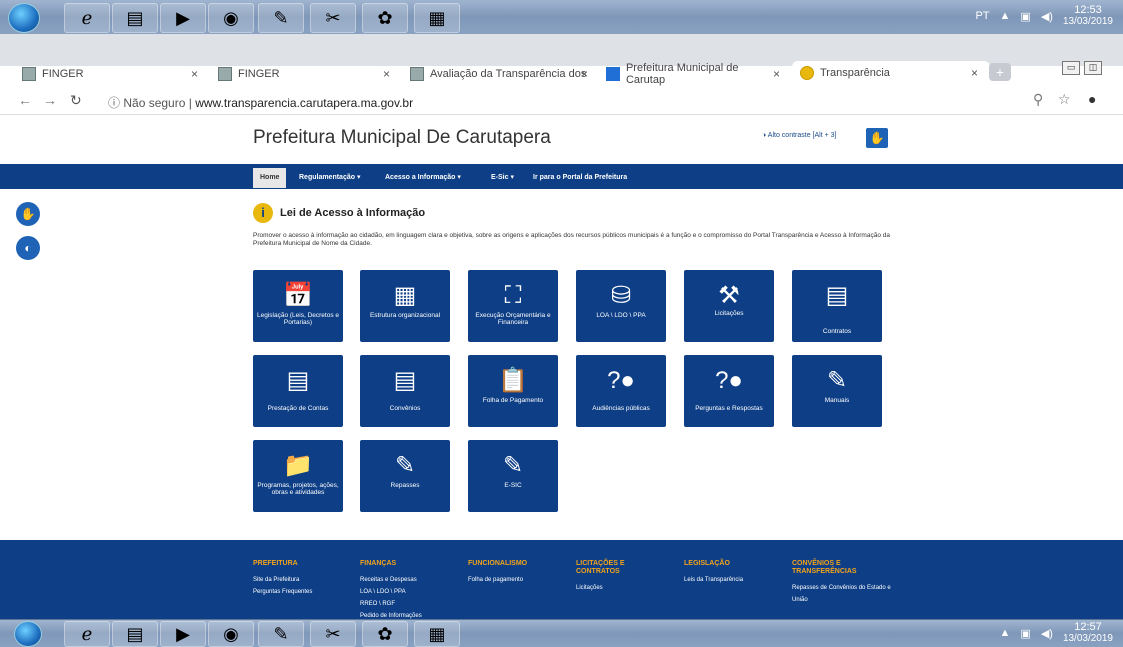 The height and width of the screenshot is (647, 1123). I want to click on tile-audiencias: ?● Audiências públicas, so click(621, 391).